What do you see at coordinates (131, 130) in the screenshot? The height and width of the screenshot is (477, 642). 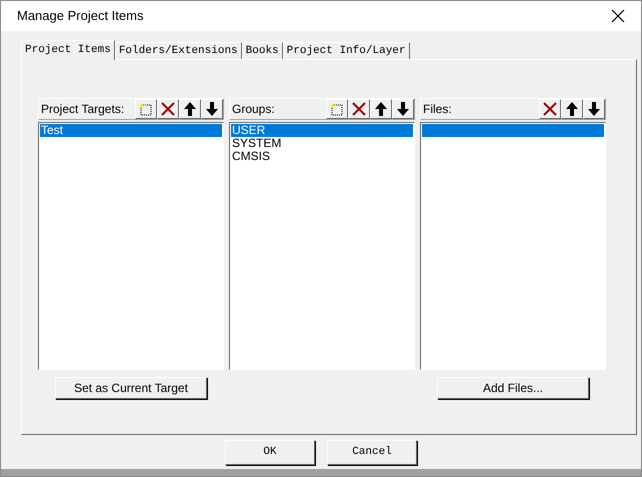 I see `list-item: Test` at bounding box center [131, 130].